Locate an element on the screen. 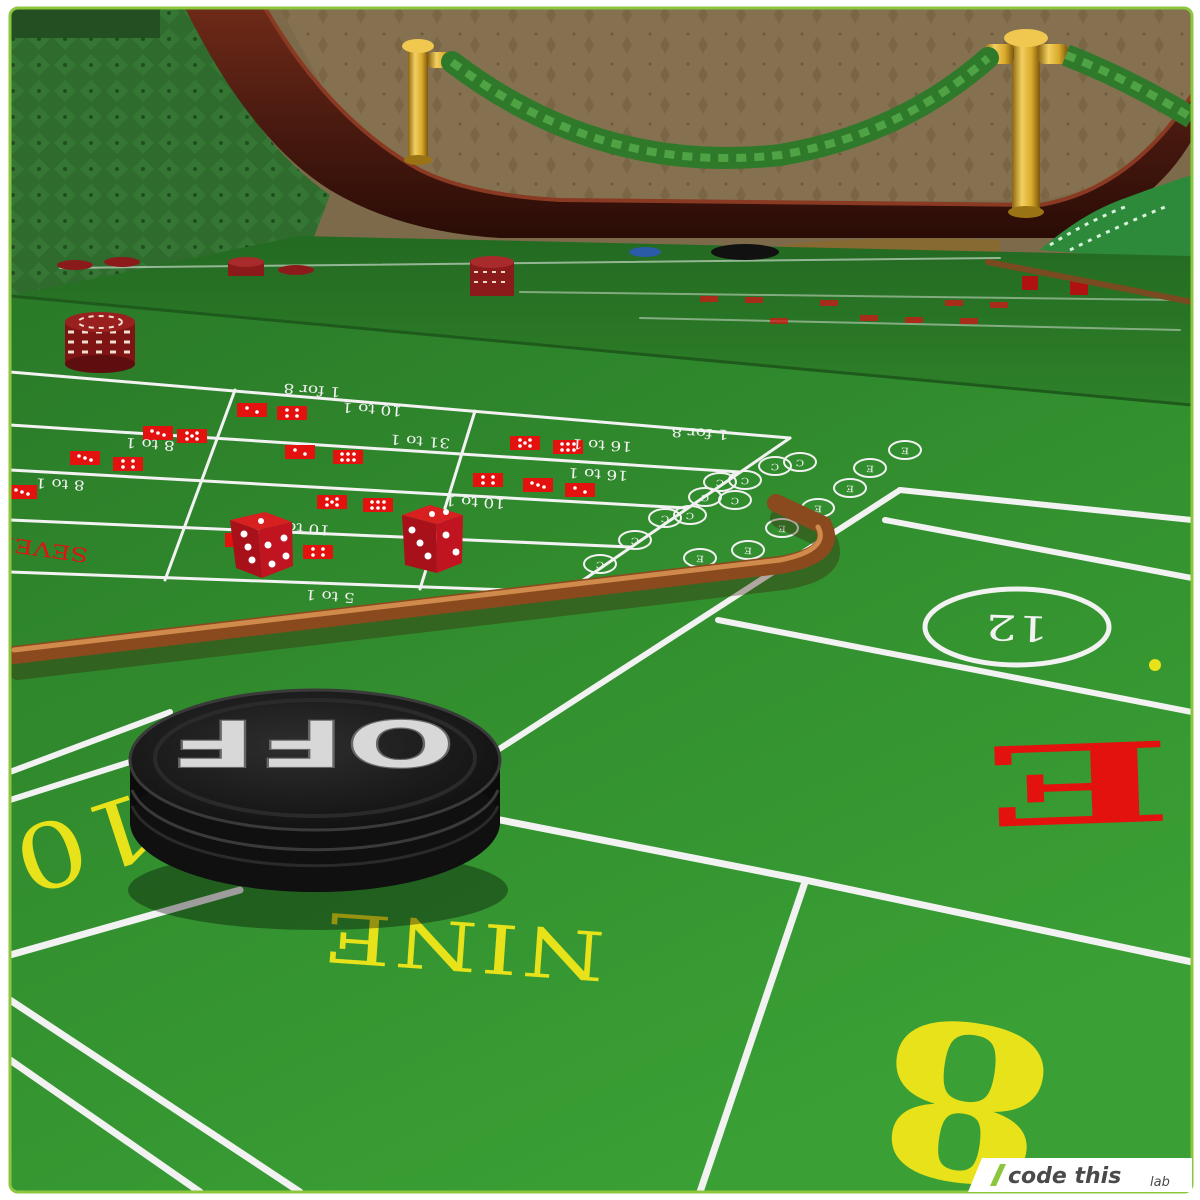 The width and height of the screenshot is (1200, 1200). prop-bet-label: 10 to 1 is located at coordinates (474, 501).